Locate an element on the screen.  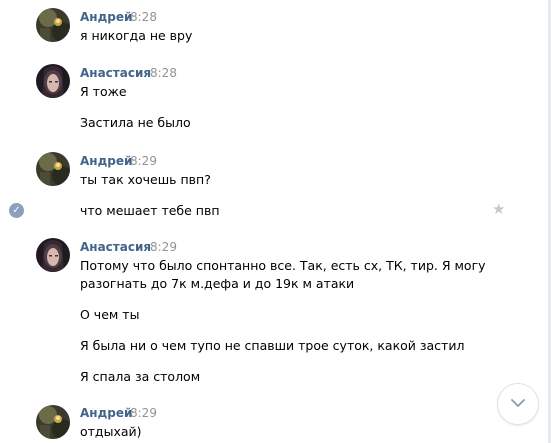
message-text: что мешает тебе пвп is located at coordinates (150, 210).